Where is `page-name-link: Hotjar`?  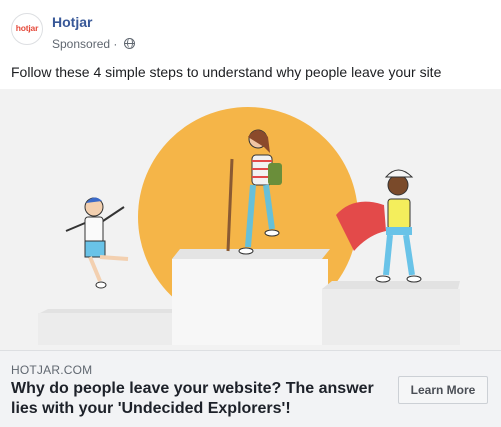
page-name-link: Hotjar is located at coordinates (72, 22).